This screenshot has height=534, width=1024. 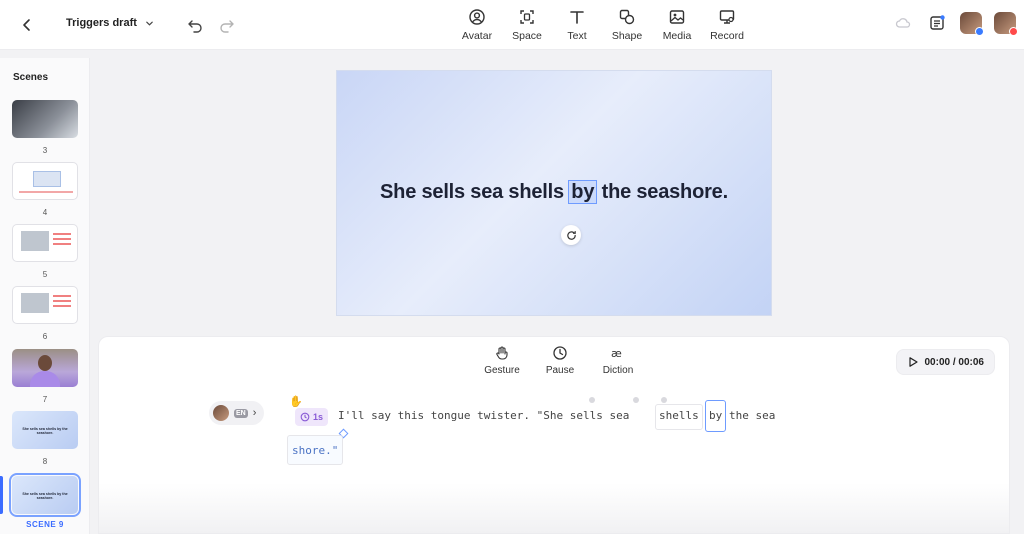 I want to click on tool-label: Media, so click(x=677, y=36).